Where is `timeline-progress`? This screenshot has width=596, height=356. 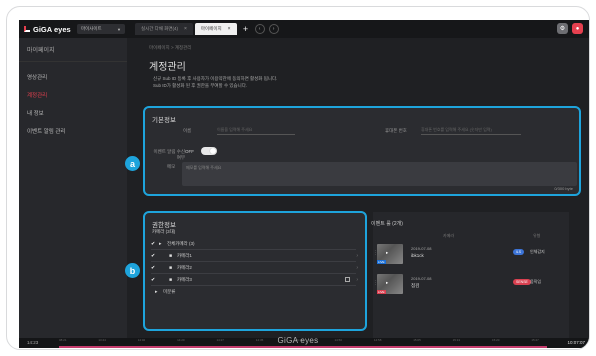 timeline-progress is located at coordinates (303, 347).